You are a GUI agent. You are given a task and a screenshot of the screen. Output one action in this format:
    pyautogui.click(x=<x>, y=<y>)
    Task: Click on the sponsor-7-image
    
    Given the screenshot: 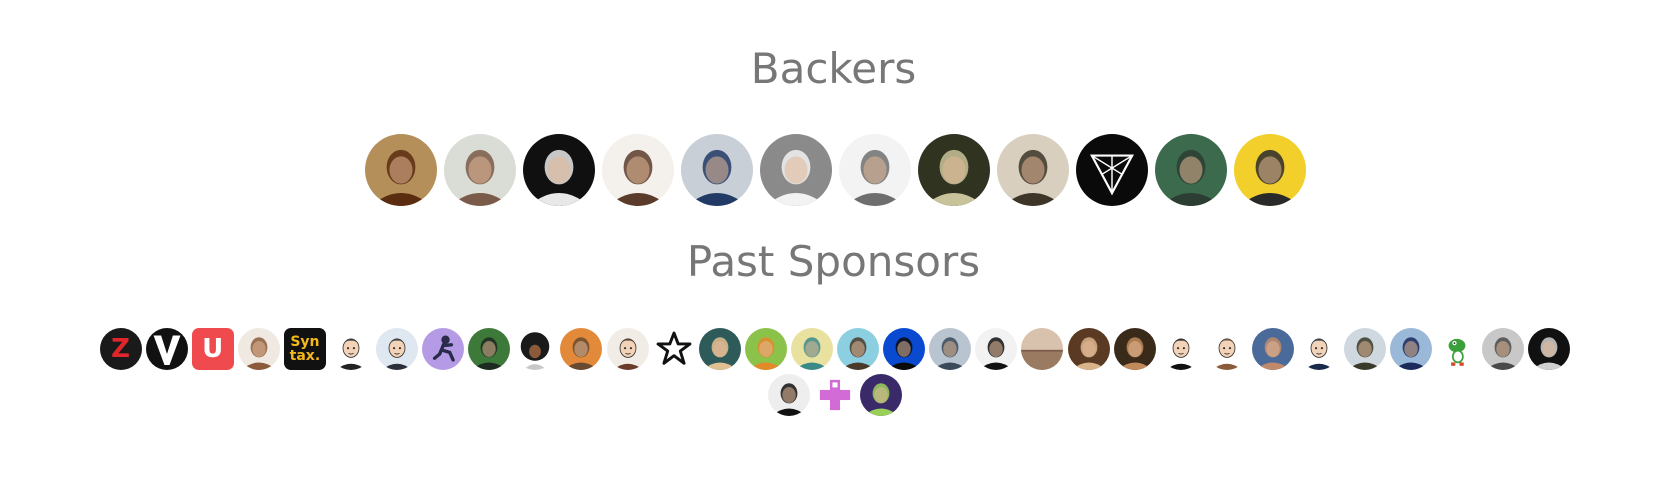 What is the action you would take?
    pyautogui.click(x=397, y=349)
    